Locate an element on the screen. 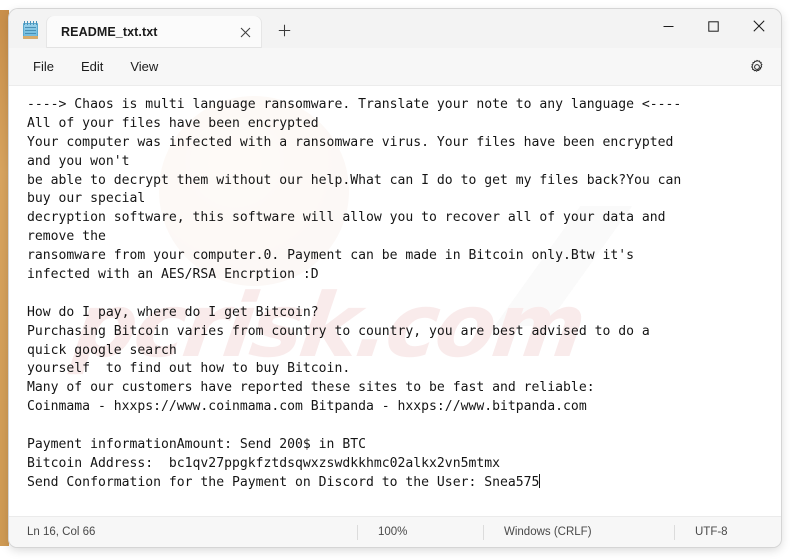  maximize-button is located at coordinates (713, 26).